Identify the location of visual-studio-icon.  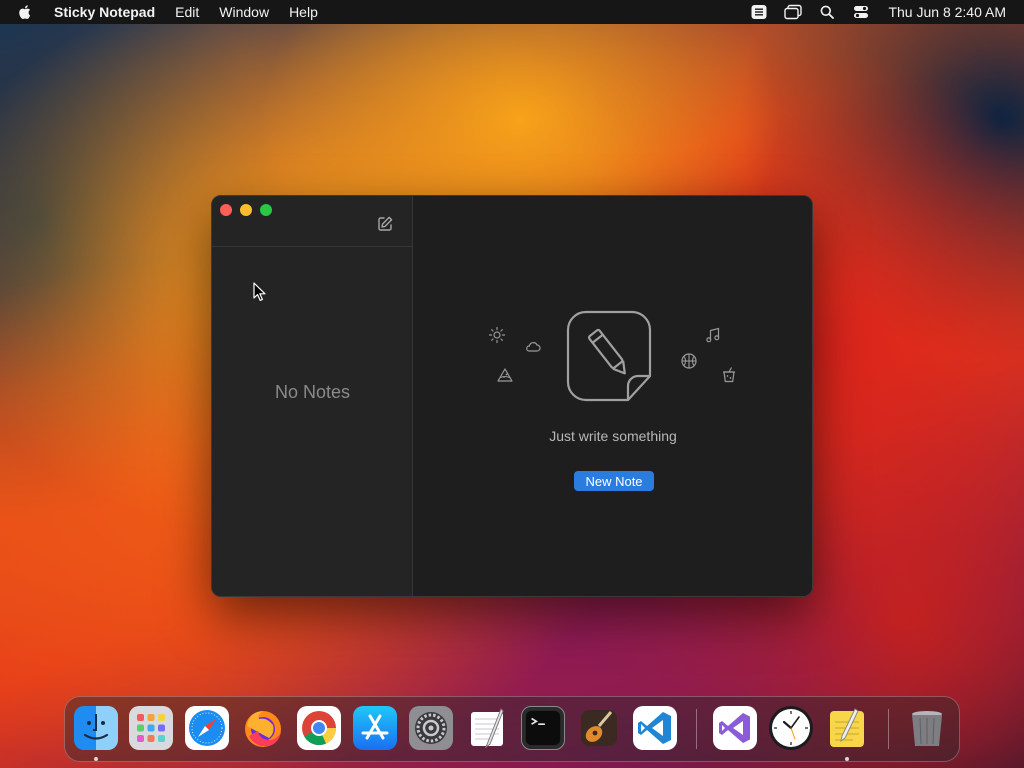
(735, 728).